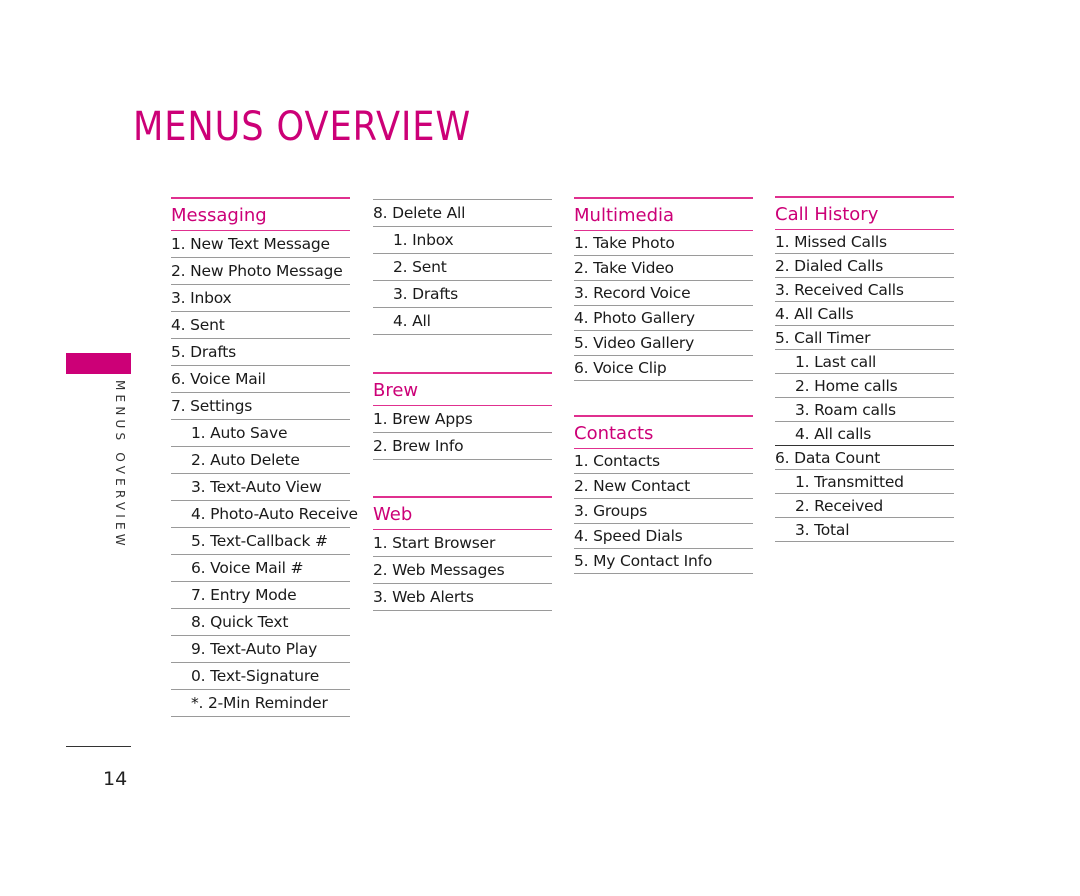 The height and width of the screenshot is (896, 1080). What do you see at coordinates (462, 543) in the screenshot?
I see `menu-item: 1. Start Browser` at bounding box center [462, 543].